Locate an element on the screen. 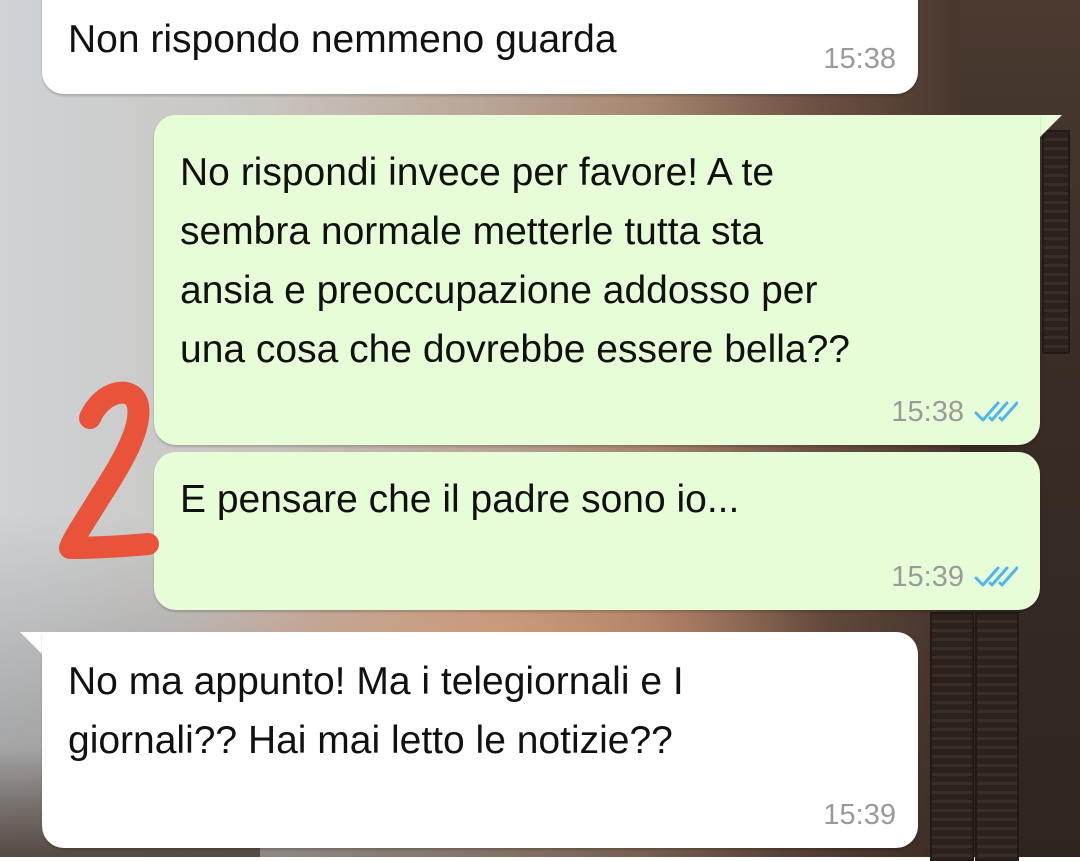  message-text: Non rispondo nemmeno guarda is located at coordinates (342, 39).